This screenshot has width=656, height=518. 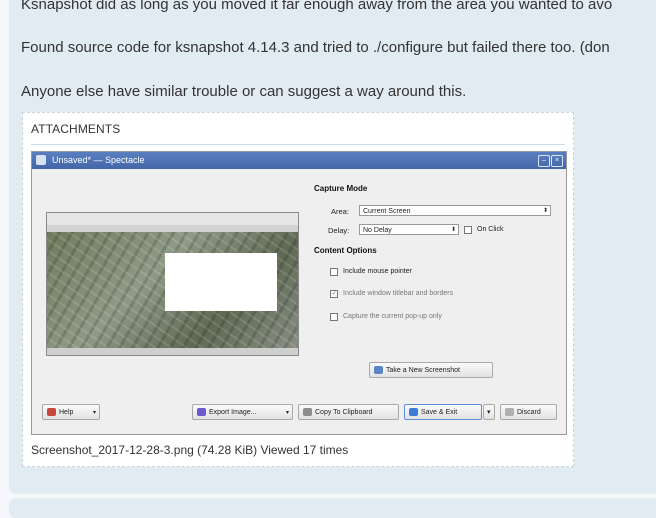 What do you see at coordinates (377, 271) in the screenshot?
I see `include-pointer-label: Include mouse pointer` at bounding box center [377, 271].